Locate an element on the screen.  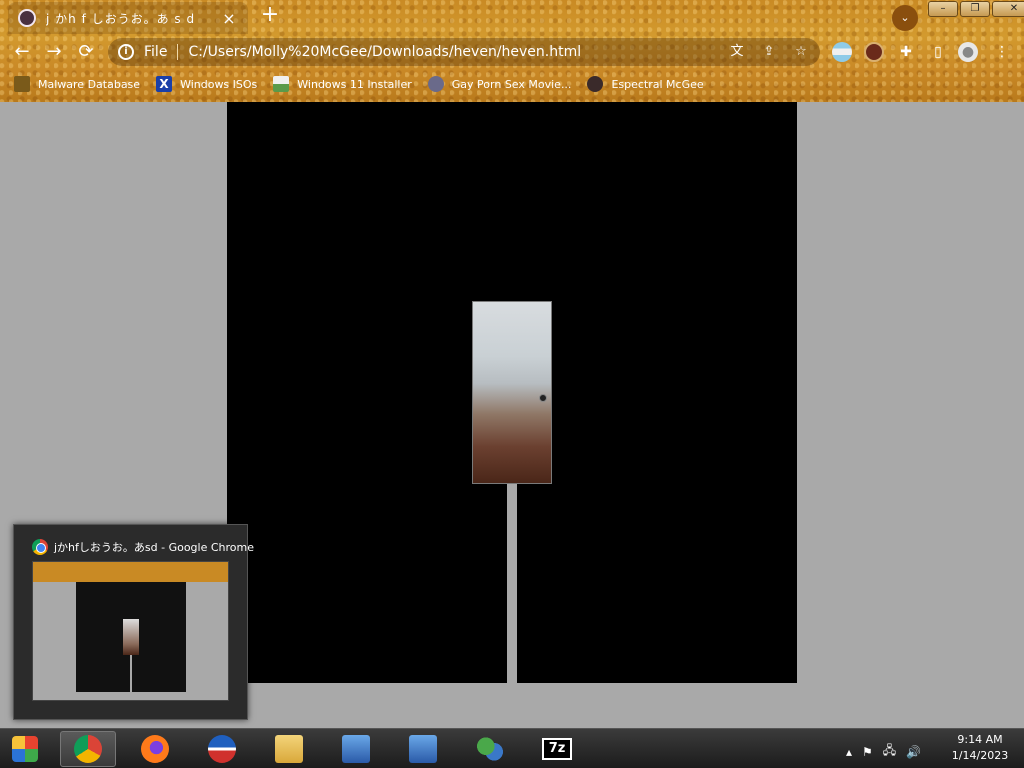
taskbar-app-firefox is located at coordinates (155, 749).